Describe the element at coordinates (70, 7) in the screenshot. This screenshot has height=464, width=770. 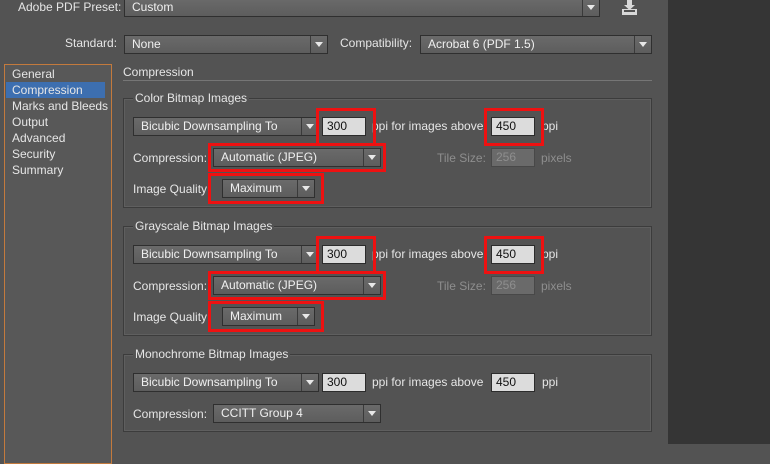
I see `preset-label: Adobe PDF Preset:` at that location.